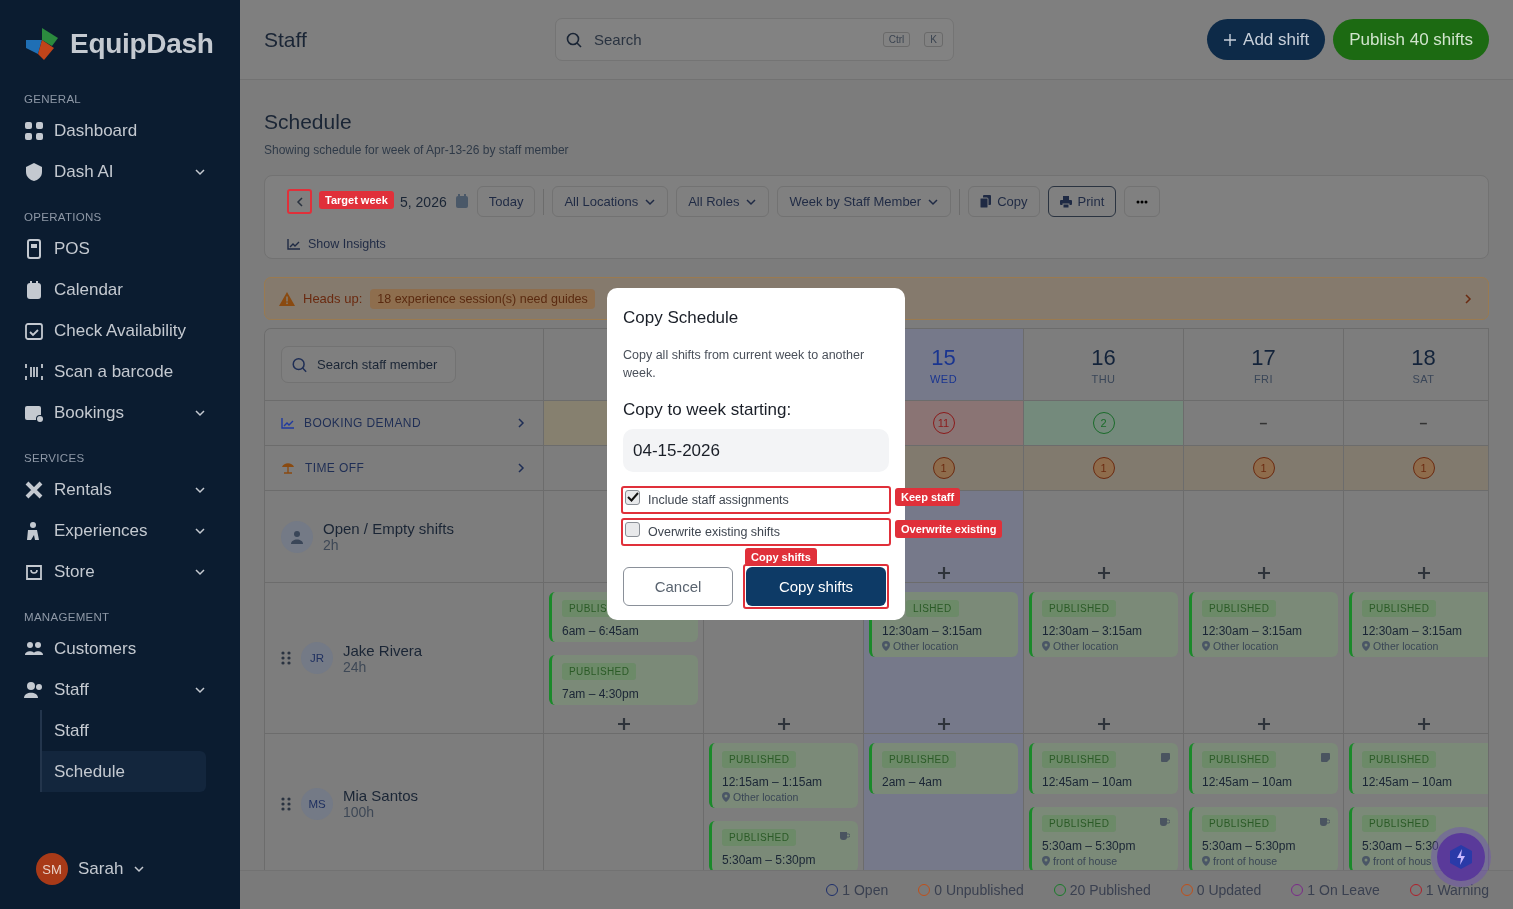  Describe the element at coordinates (506, 201) in the screenshot. I see `today-button: Today` at that location.